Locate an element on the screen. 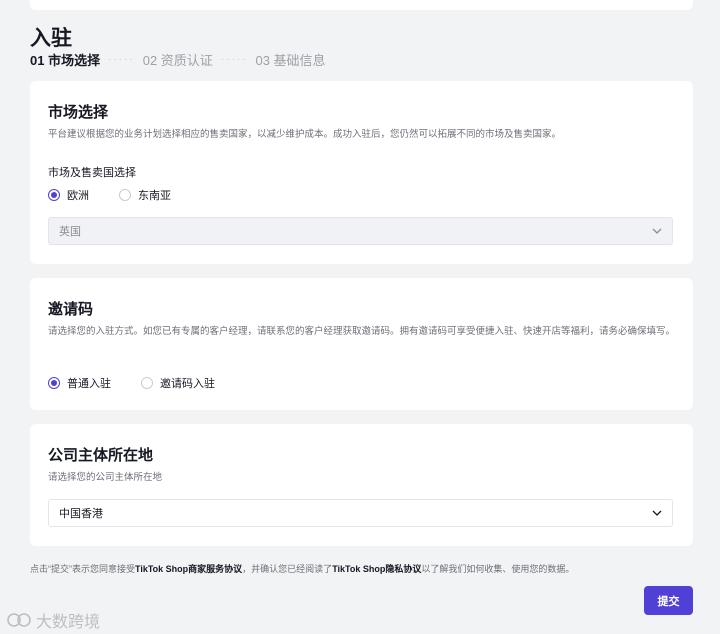  radio-normal-entry: 普通入驻 is located at coordinates (79, 383).